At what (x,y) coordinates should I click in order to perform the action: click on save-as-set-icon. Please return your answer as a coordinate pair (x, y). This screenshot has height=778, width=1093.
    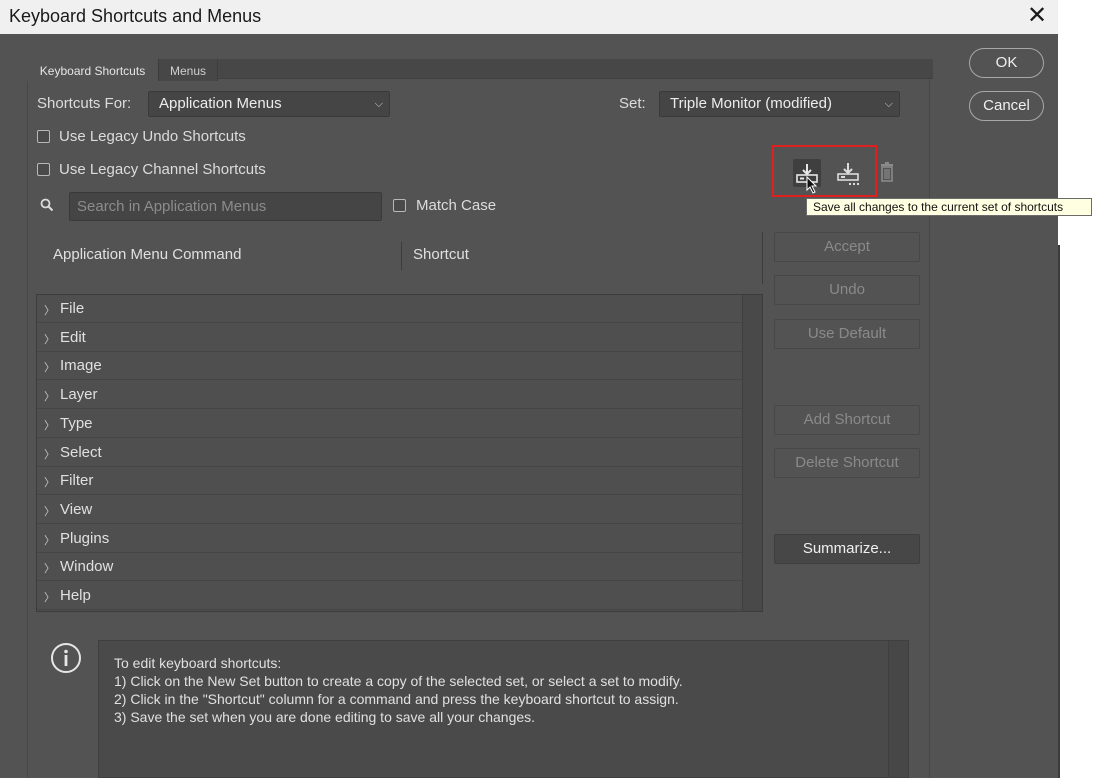
    Looking at the image, I should click on (848, 173).